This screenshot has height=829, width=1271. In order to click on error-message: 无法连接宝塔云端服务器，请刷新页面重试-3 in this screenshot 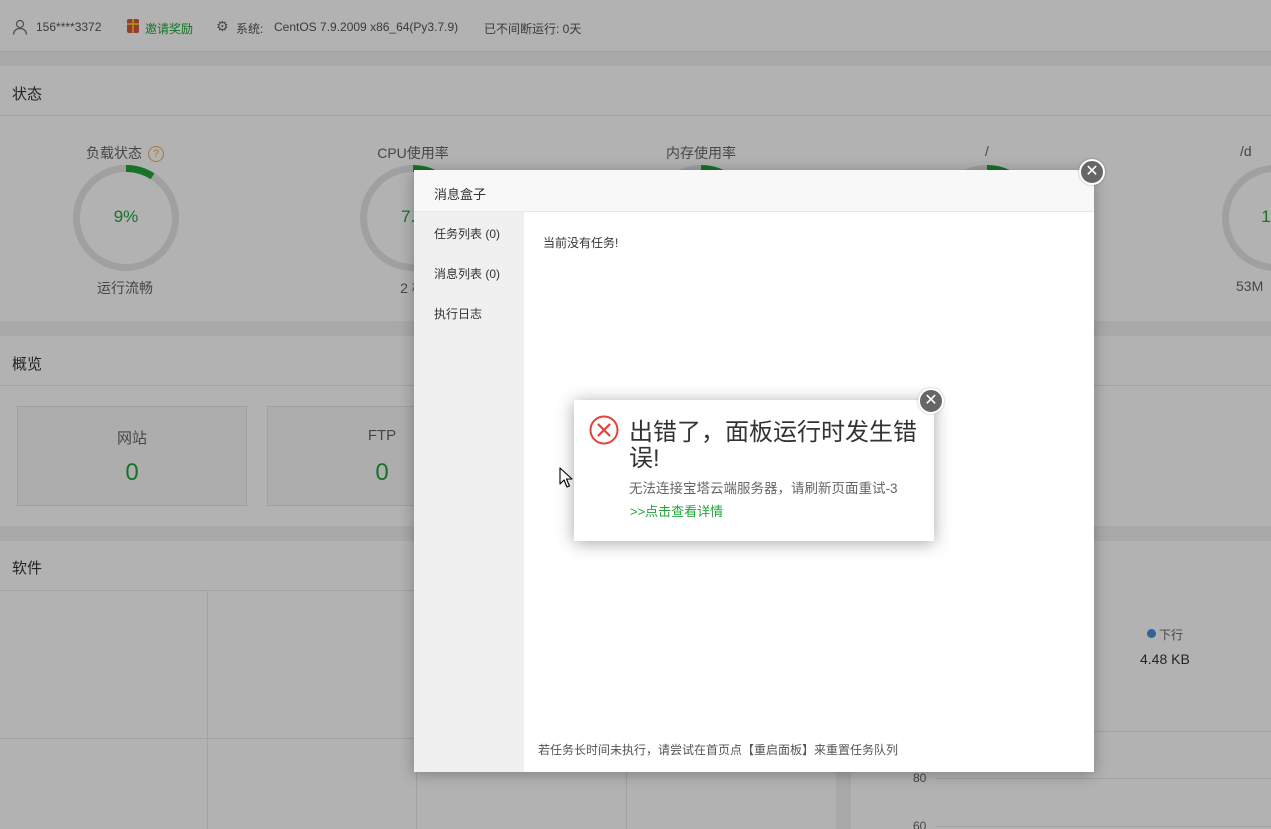, I will do `click(763, 488)`.